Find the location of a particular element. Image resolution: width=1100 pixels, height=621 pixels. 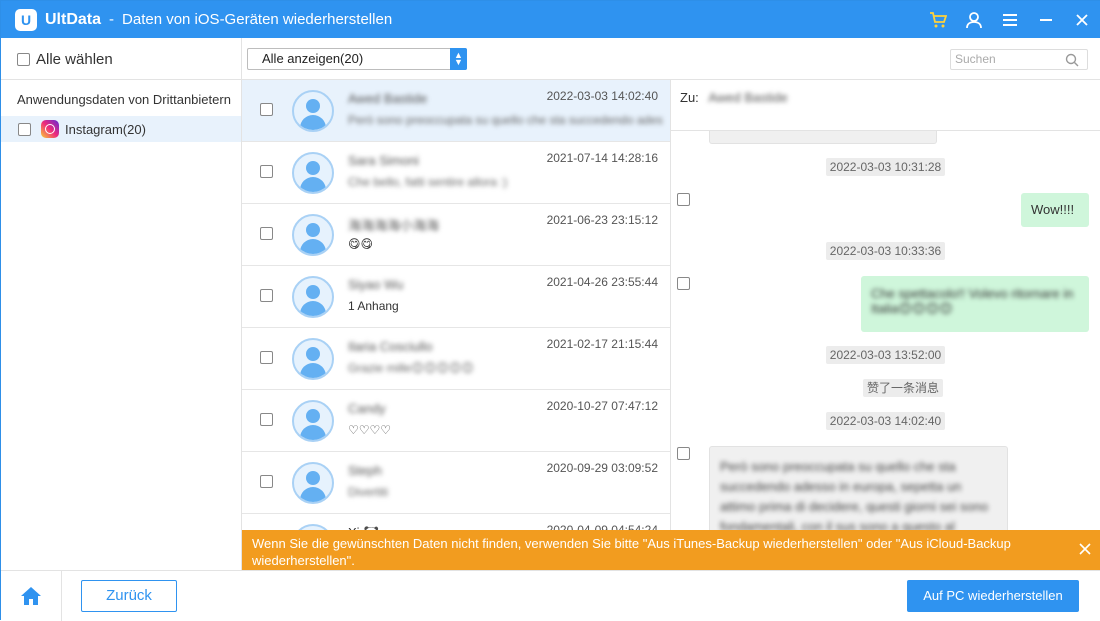

select-all-checkbox is located at coordinates (23, 59).